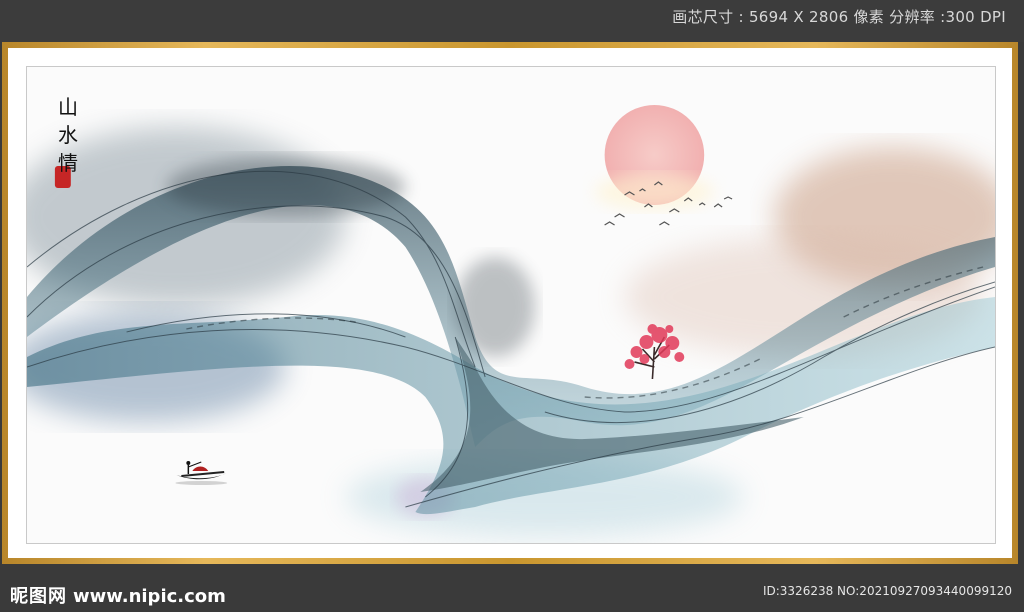 Image resolution: width=1024 pixels, height=612 pixels. What do you see at coordinates (38, 596) in the screenshot?
I see `logo-chinese: 昵图网` at bounding box center [38, 596].